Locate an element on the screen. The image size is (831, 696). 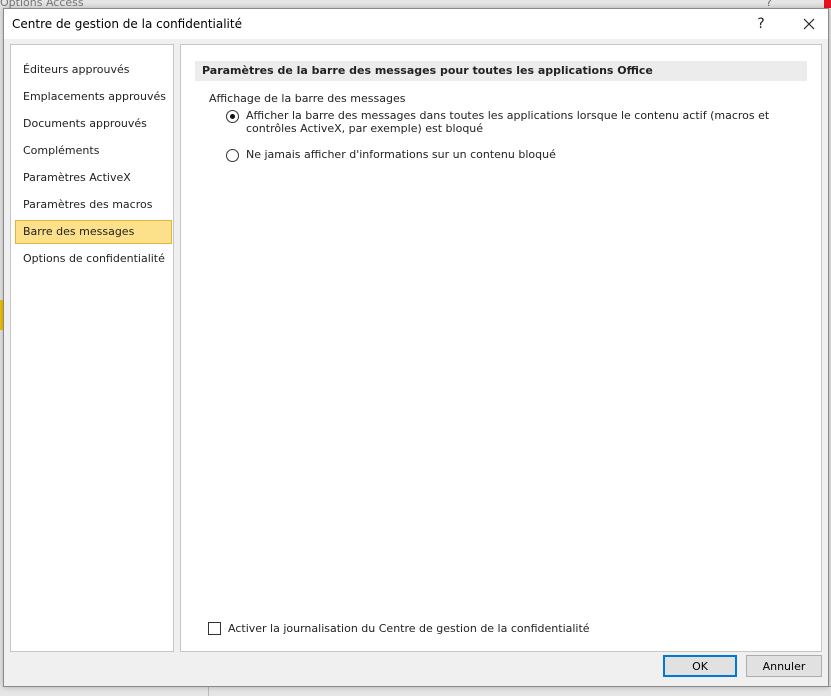
logging-checkbox is located at coordinates (214, 628).